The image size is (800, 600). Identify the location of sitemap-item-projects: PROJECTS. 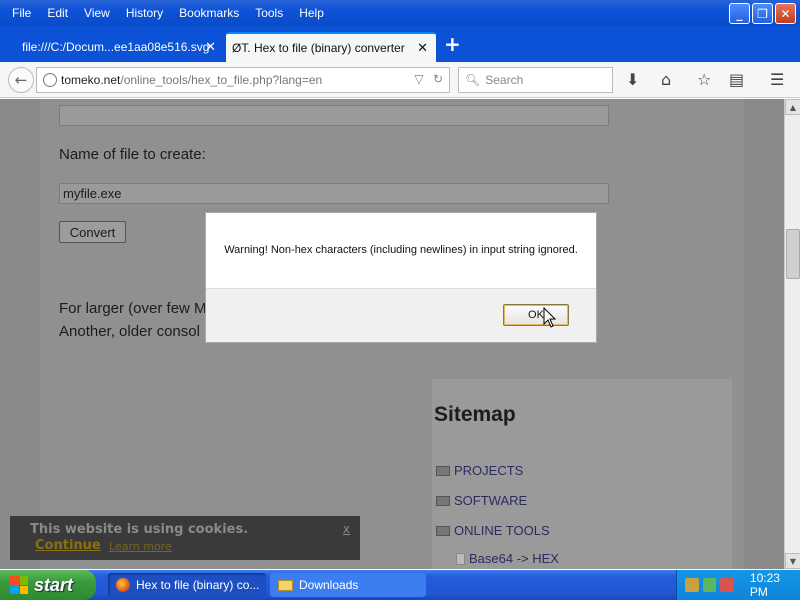
(479, 470).